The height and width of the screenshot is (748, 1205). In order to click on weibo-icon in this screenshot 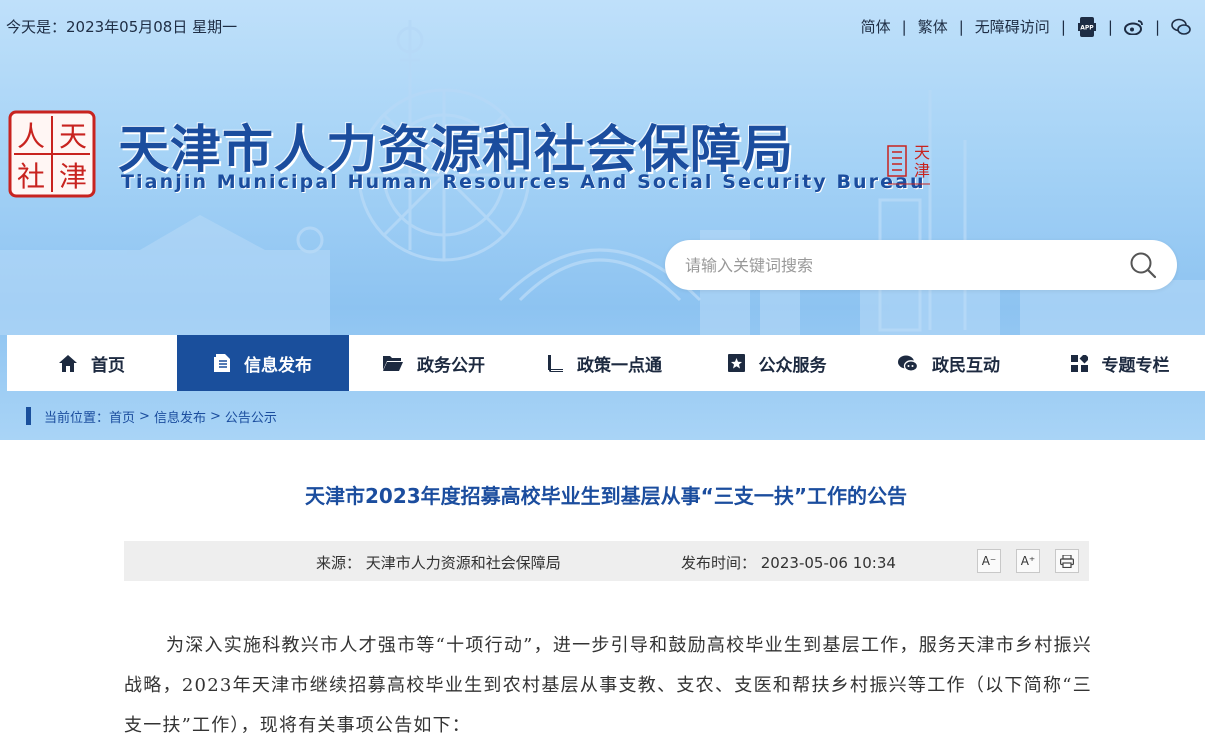, I will do `click(1133, 27)`.